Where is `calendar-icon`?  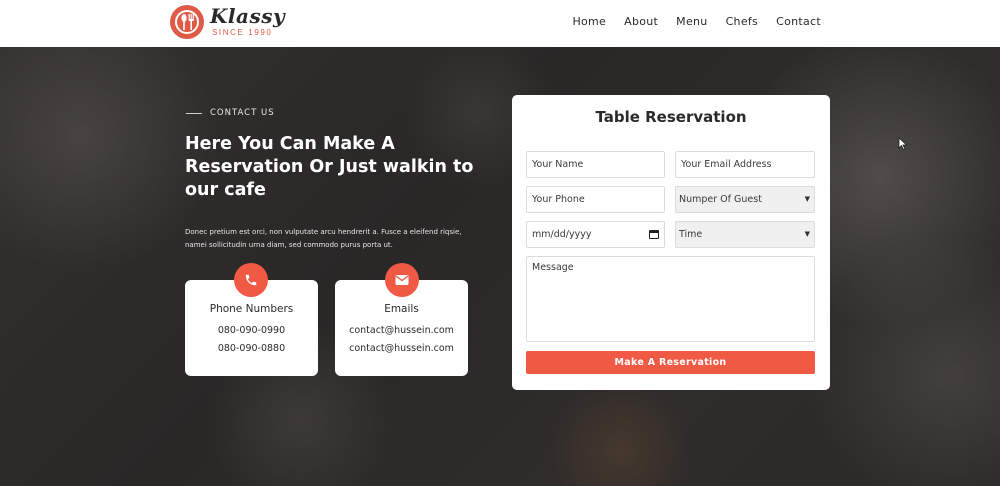 calendar-icon is located at coordinates (654, 234).